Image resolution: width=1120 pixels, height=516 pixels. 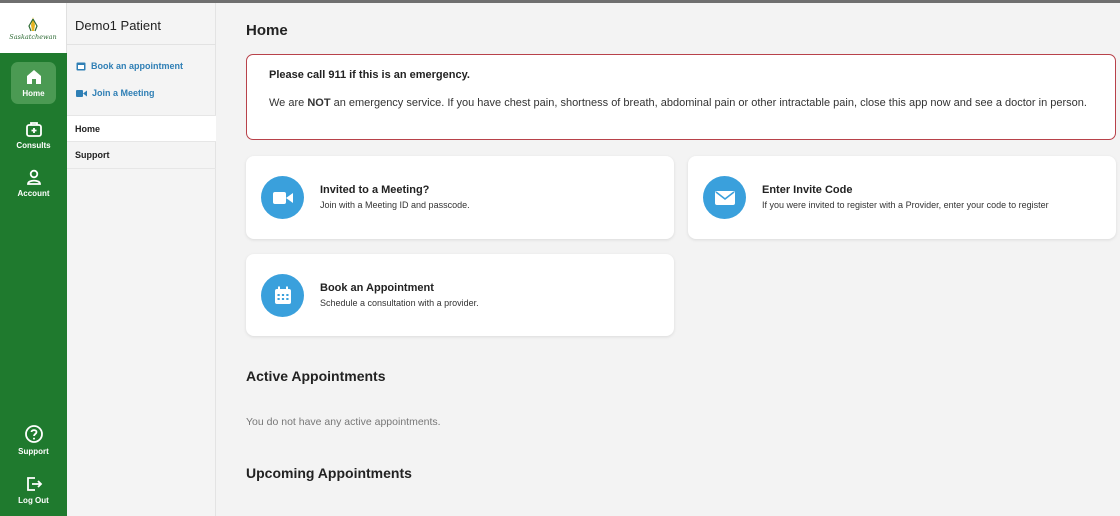 What do you see at coordinates (33, 500) in the screenshot?
I see `rail-item-label: Log Out` at bounding box center [33, 500].